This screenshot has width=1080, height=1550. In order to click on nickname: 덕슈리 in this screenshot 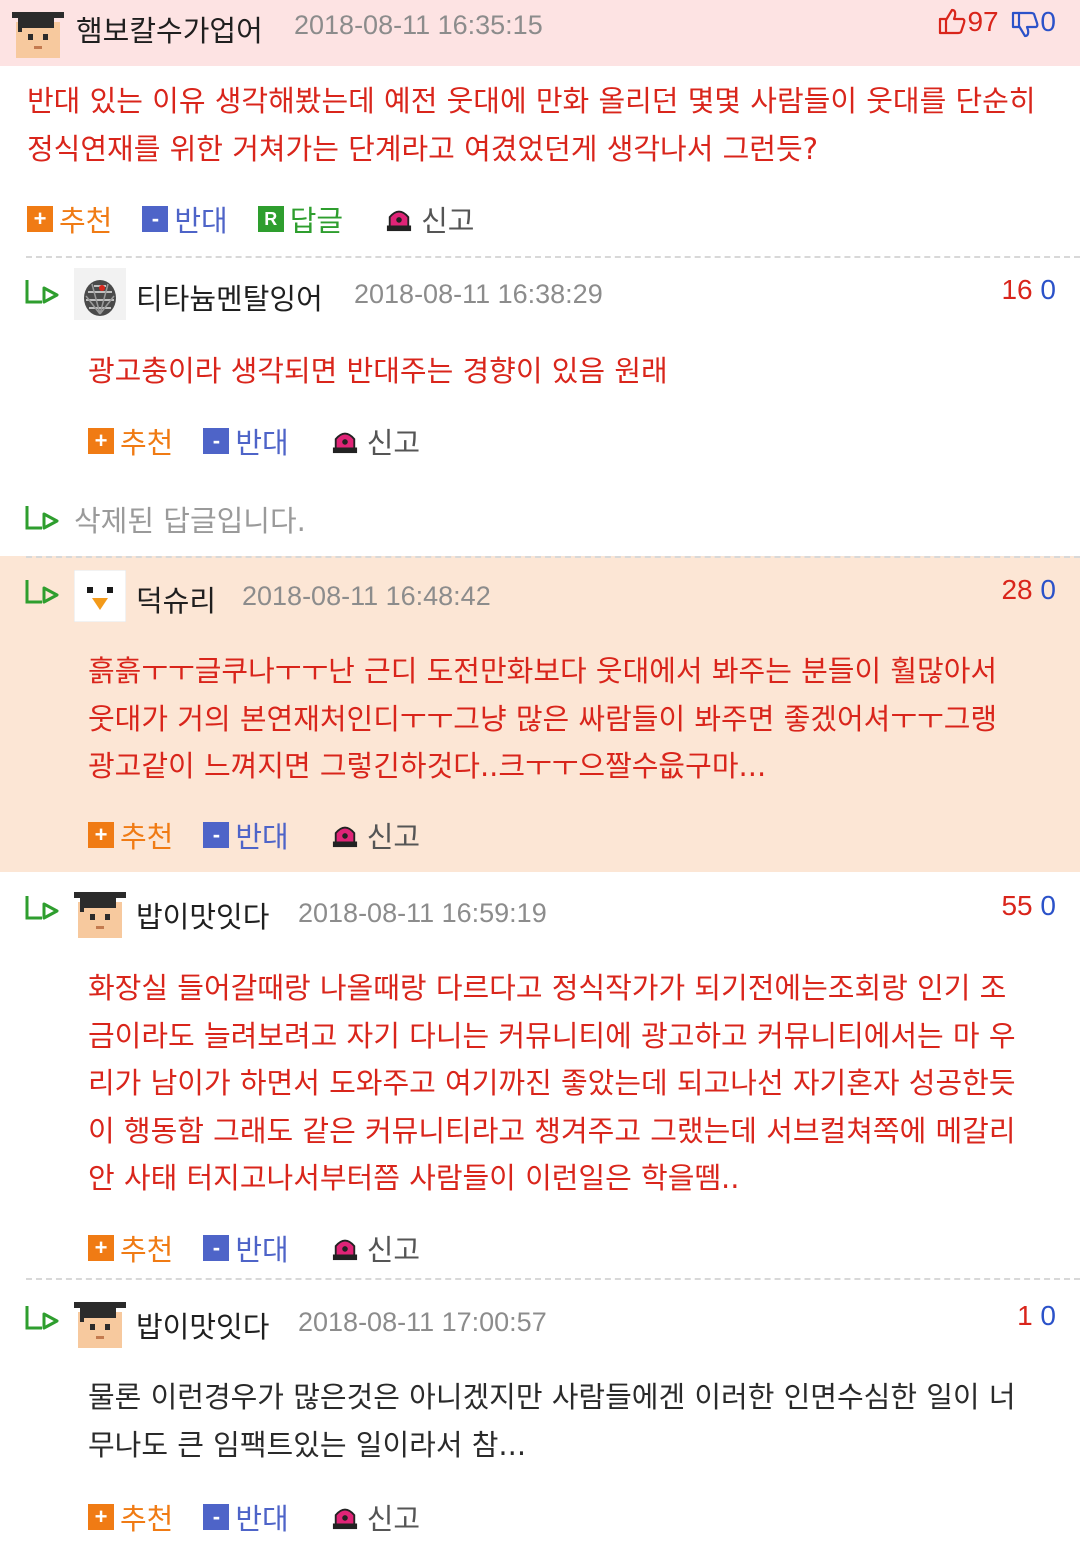, I will do `click(176, 599)`.